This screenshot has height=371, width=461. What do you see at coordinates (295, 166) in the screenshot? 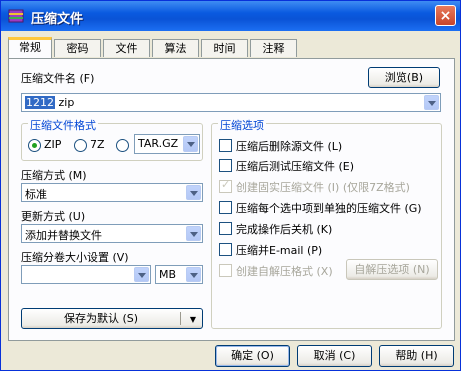
I see `test-archive-label: 压缩后测试压缩文件 (E)` at bounding box center [295, 166].